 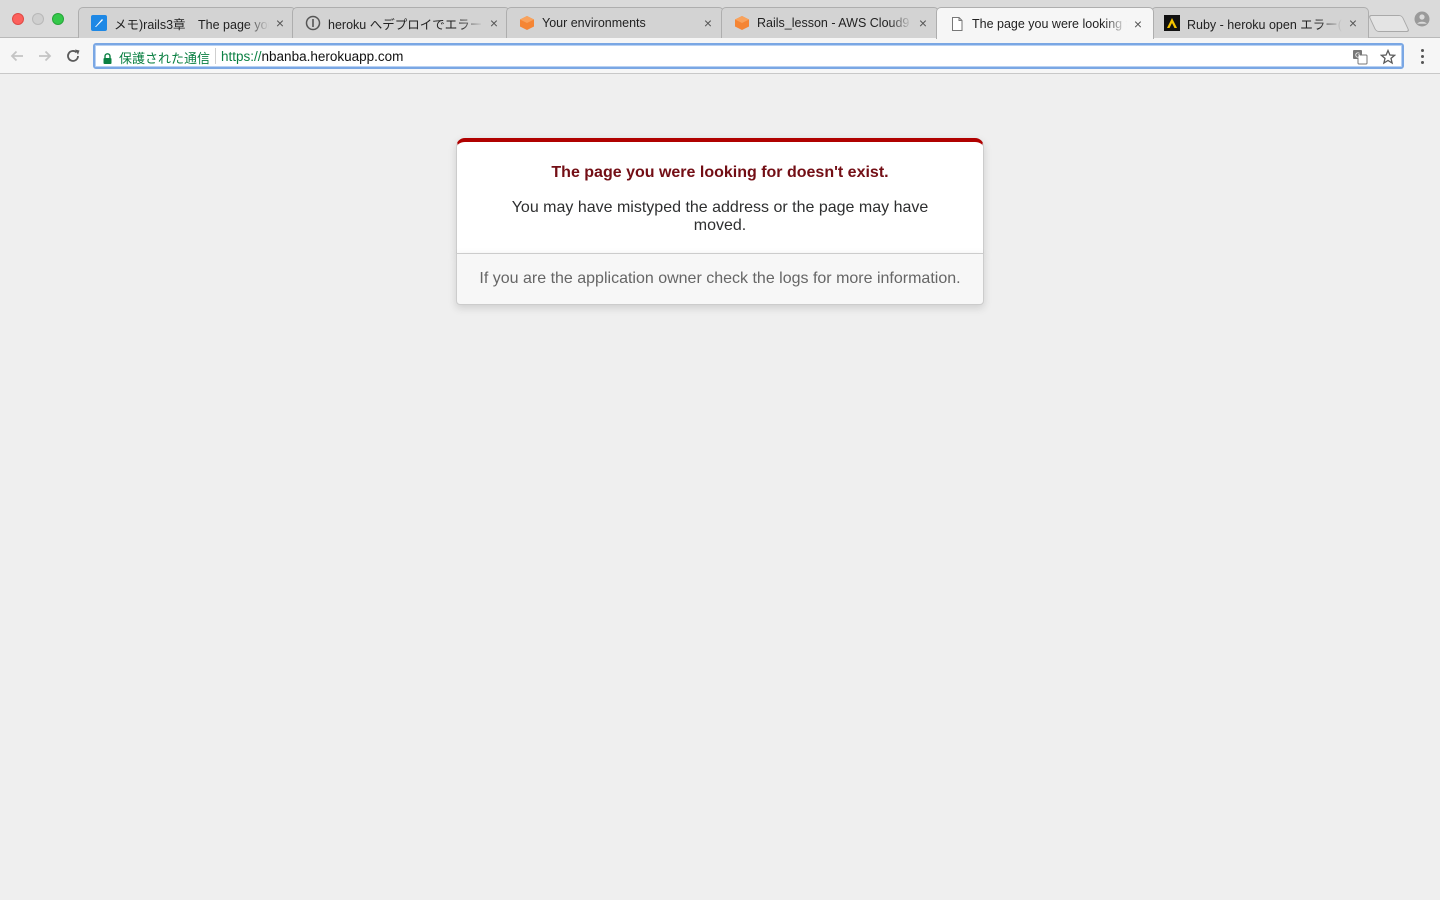 I want to click on reload-button, so click(x=73, y=56).